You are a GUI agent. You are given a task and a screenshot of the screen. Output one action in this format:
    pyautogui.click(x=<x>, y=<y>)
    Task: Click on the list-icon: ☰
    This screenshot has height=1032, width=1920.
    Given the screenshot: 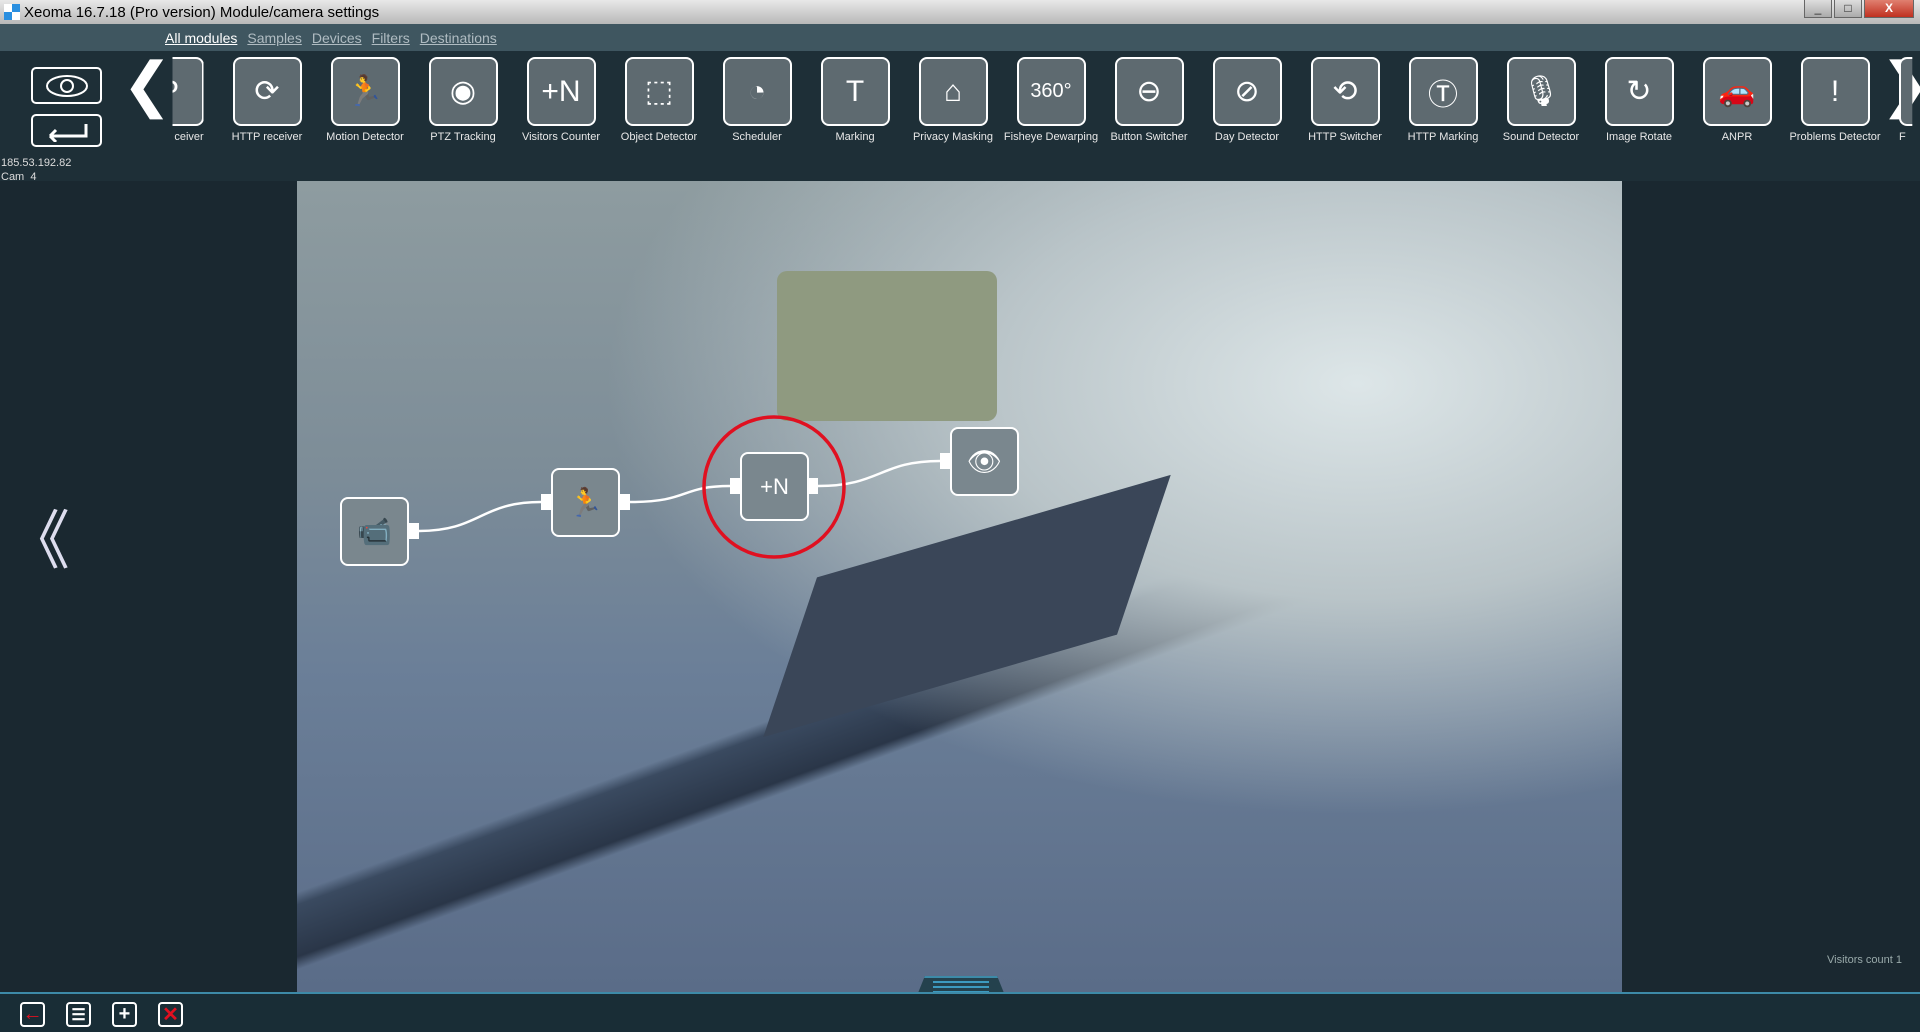 What is the action you would take?
    pyautogui.click(x=78, y=1014)
    